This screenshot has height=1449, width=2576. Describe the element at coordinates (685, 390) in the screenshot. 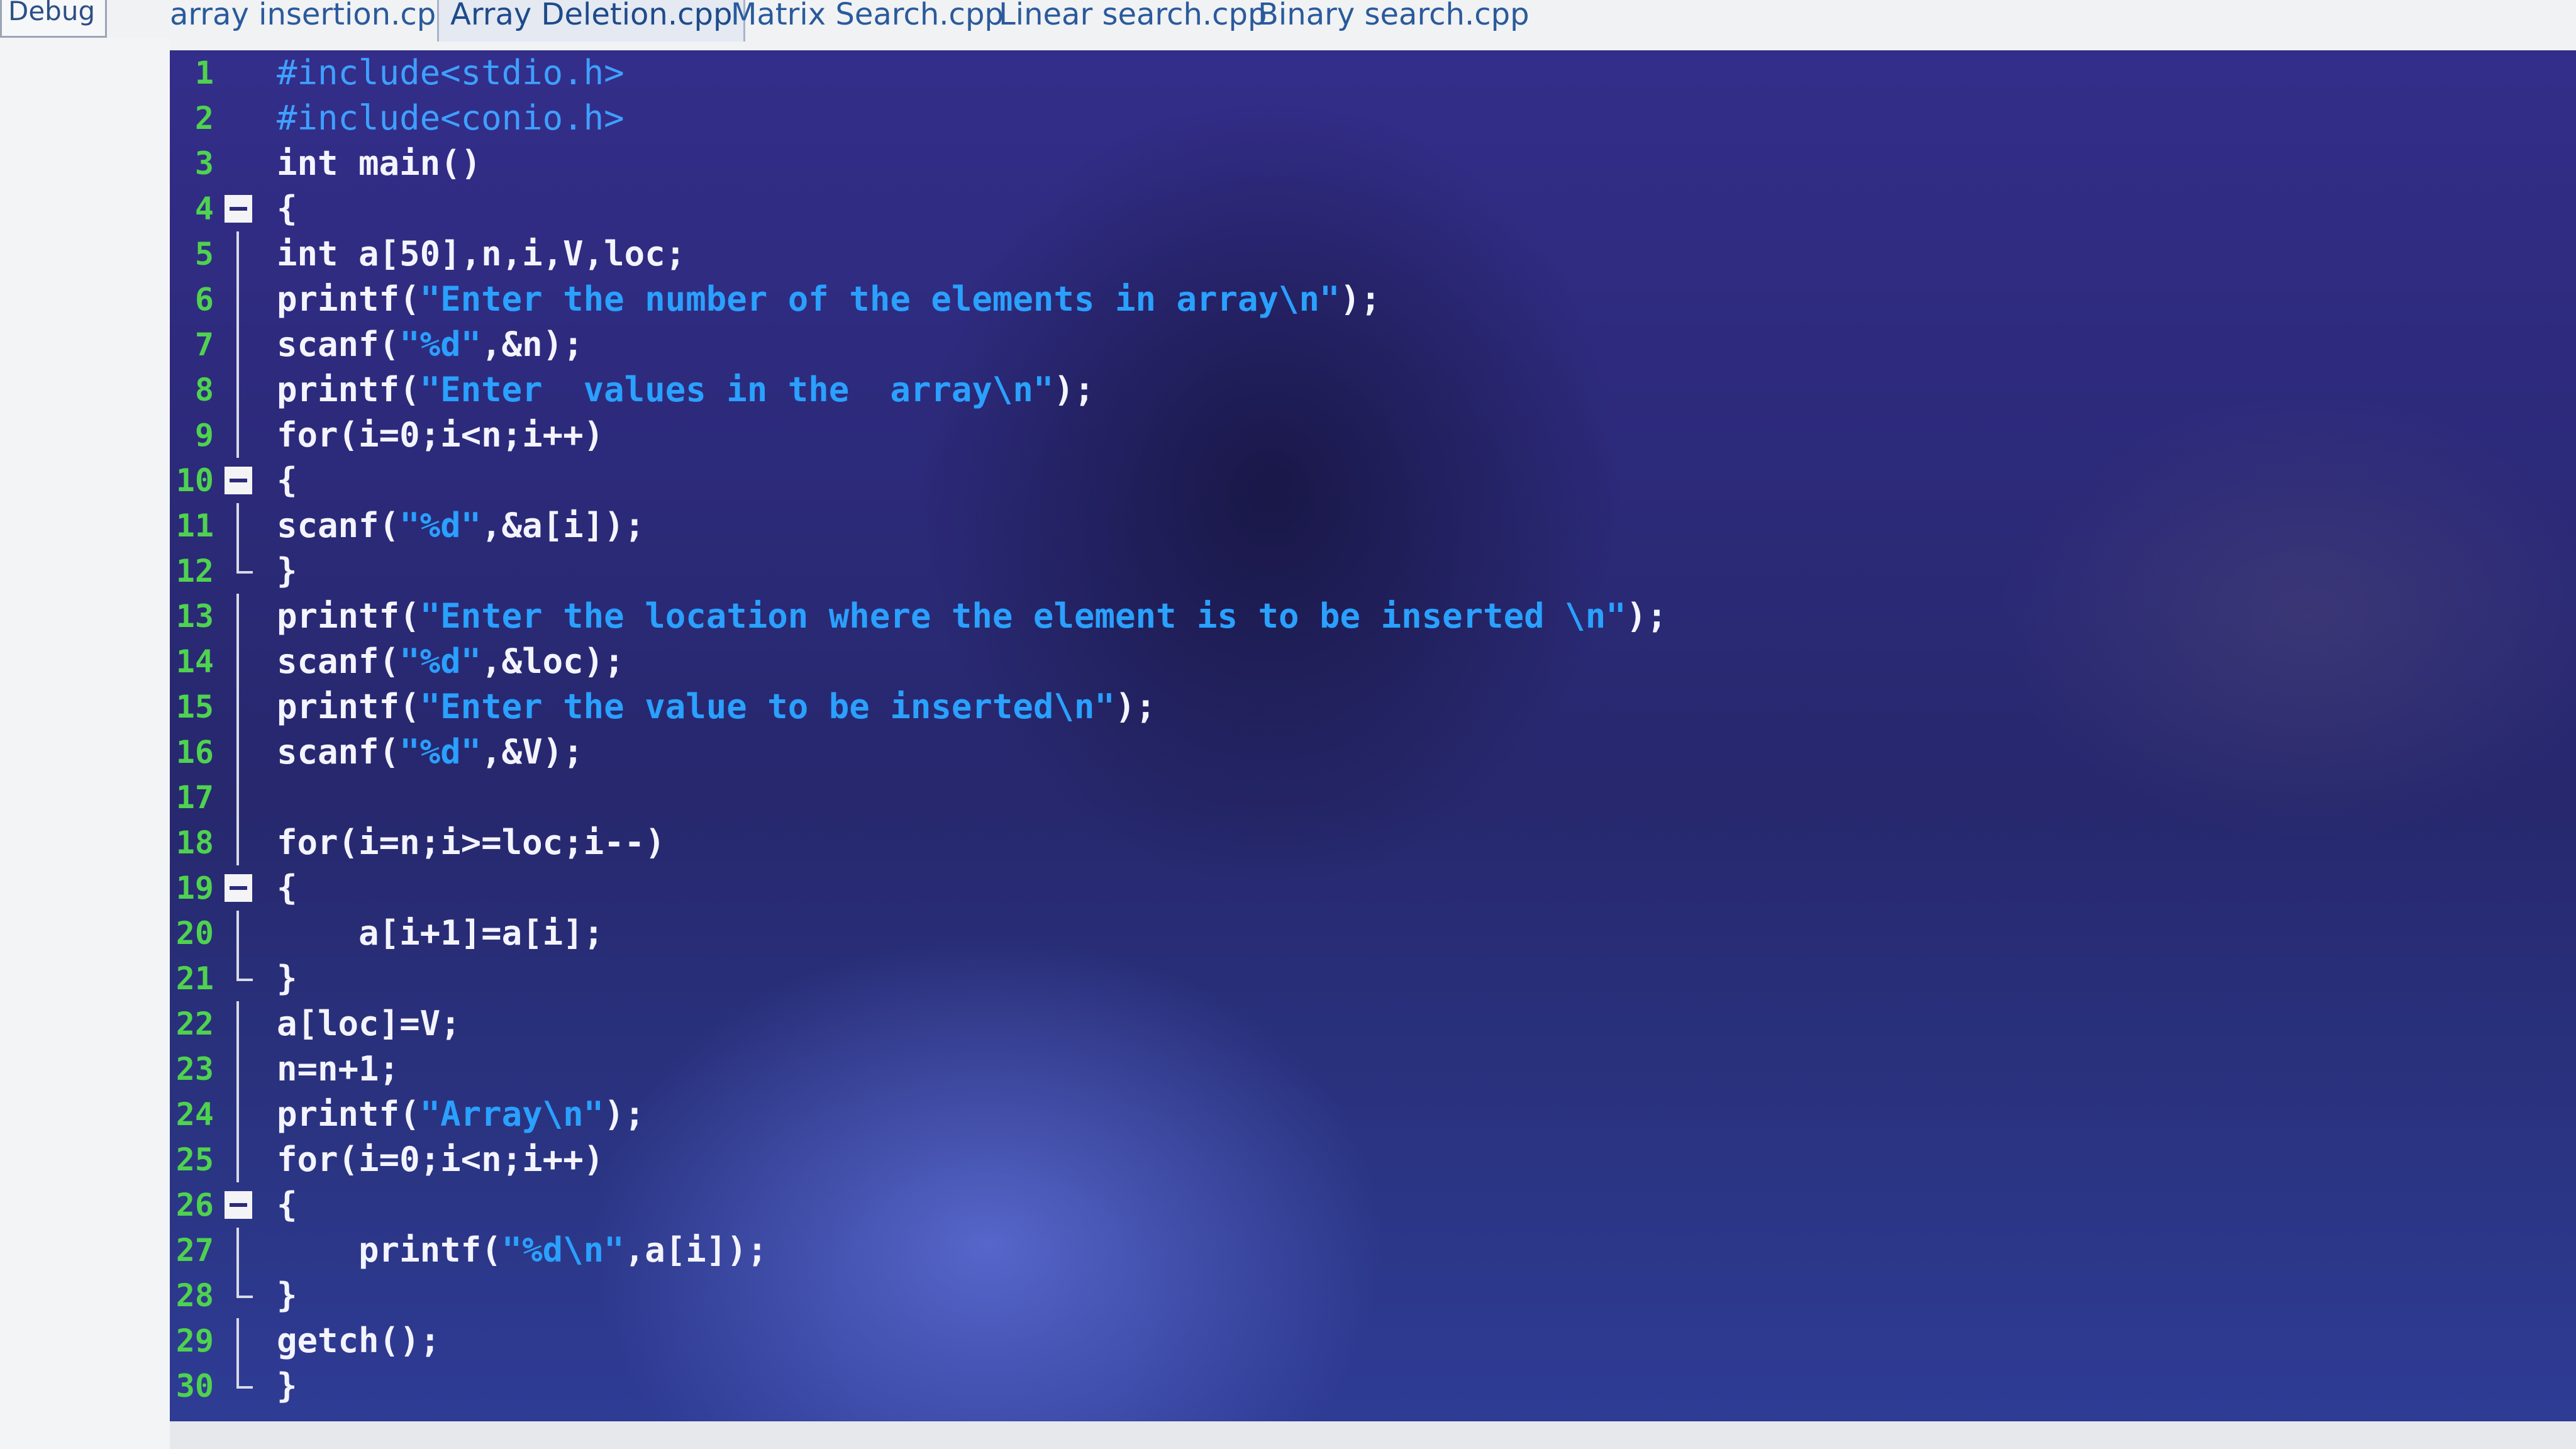

I see `code-line-text: printf("Enter values in the array\n");` at that location.